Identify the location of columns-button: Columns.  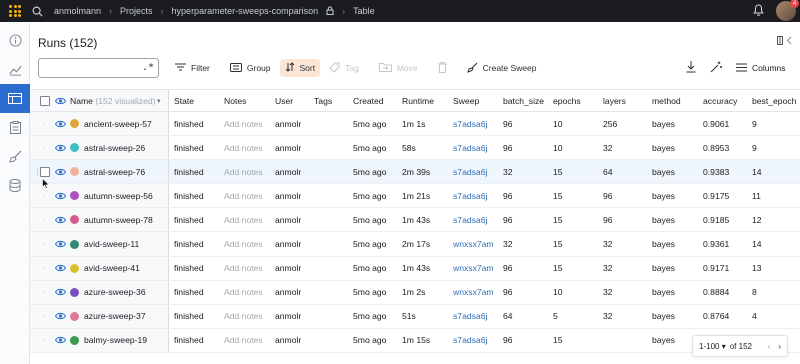
(761, 68).